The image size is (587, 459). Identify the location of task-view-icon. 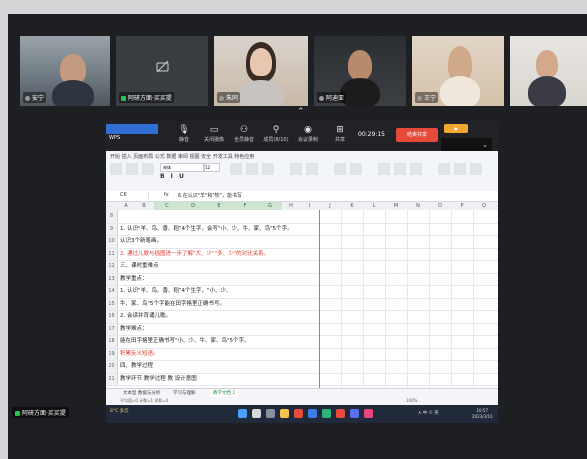
(270, 413).